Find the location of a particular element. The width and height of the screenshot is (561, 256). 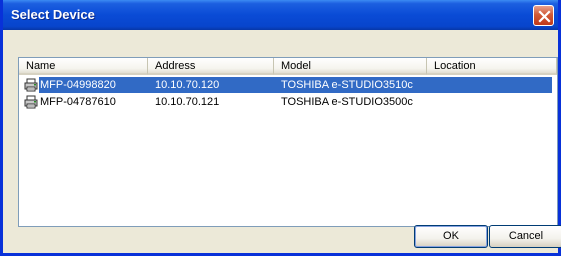

close-icon is located at coordinates (544, 16).